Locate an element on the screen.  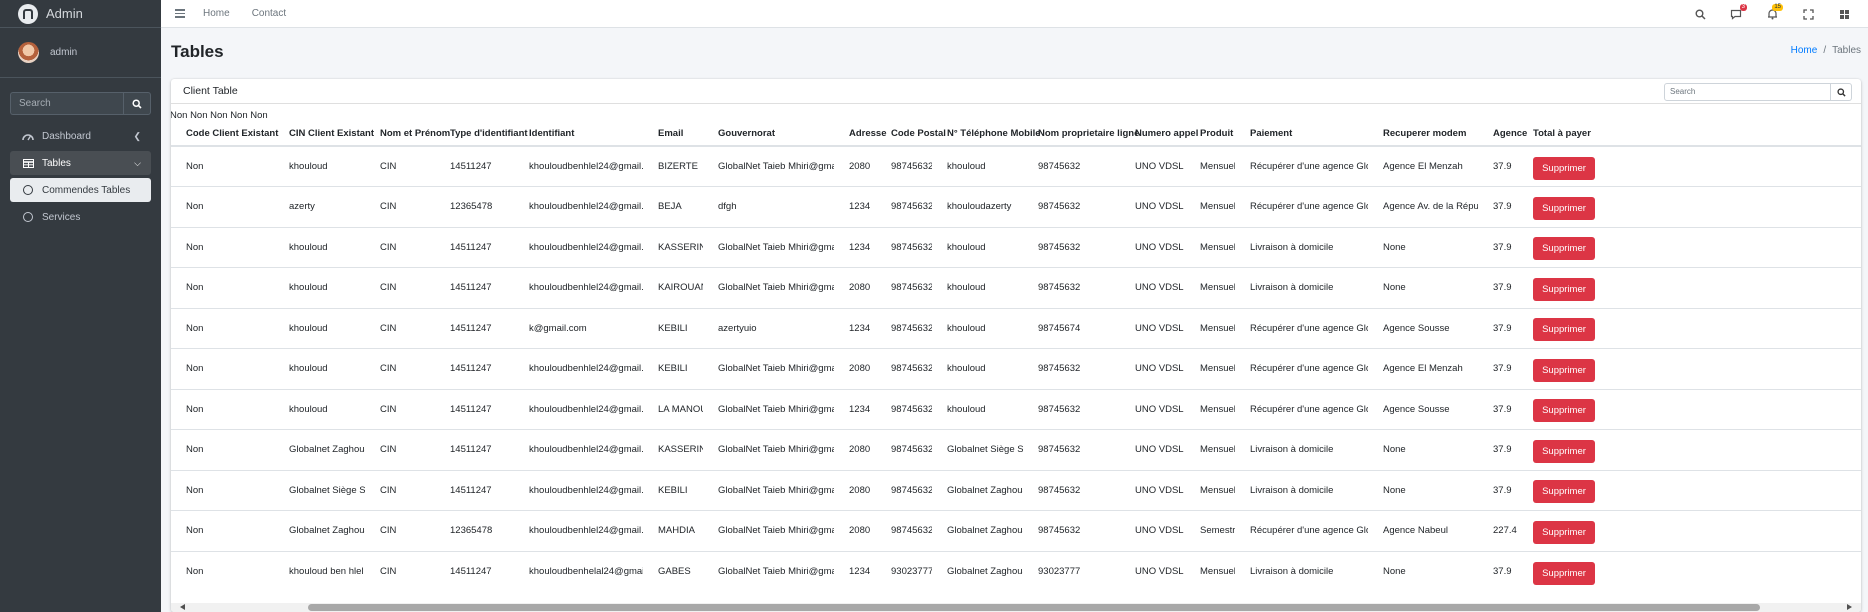
sidebar-item-commendes-tables: Commendes Tables is located at coordinates (80, 190).